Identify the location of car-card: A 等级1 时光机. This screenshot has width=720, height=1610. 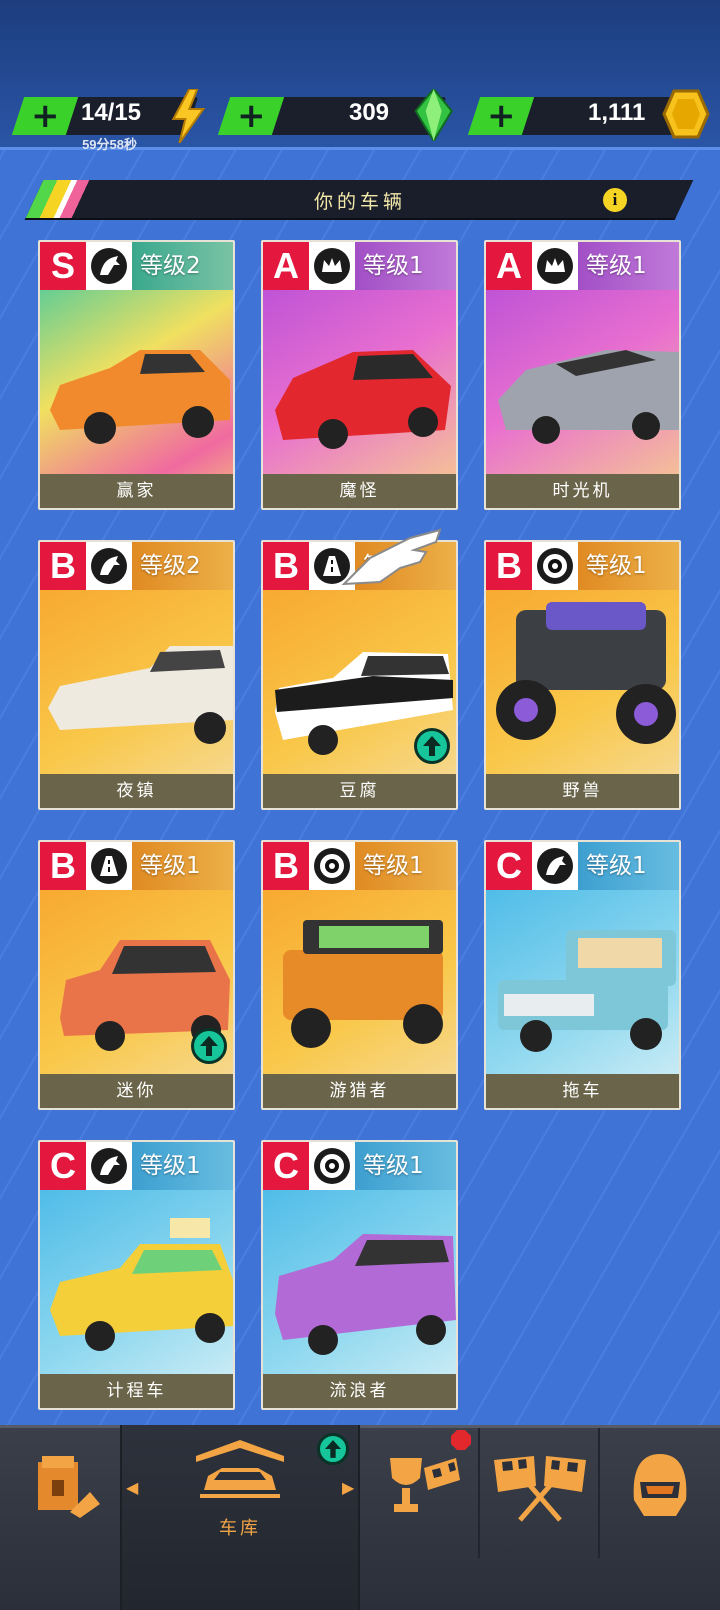
(582, 375).